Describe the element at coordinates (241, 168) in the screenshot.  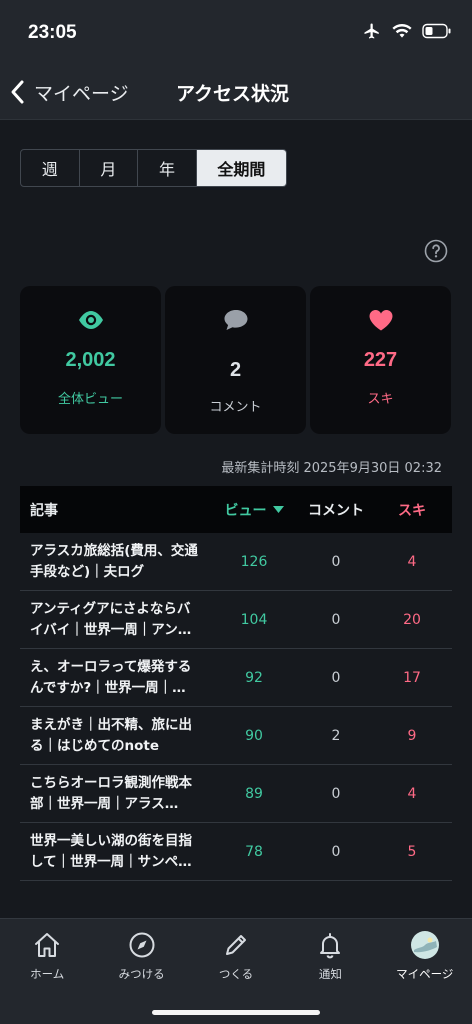
I see `tab-all-time: 全期間` at that location.